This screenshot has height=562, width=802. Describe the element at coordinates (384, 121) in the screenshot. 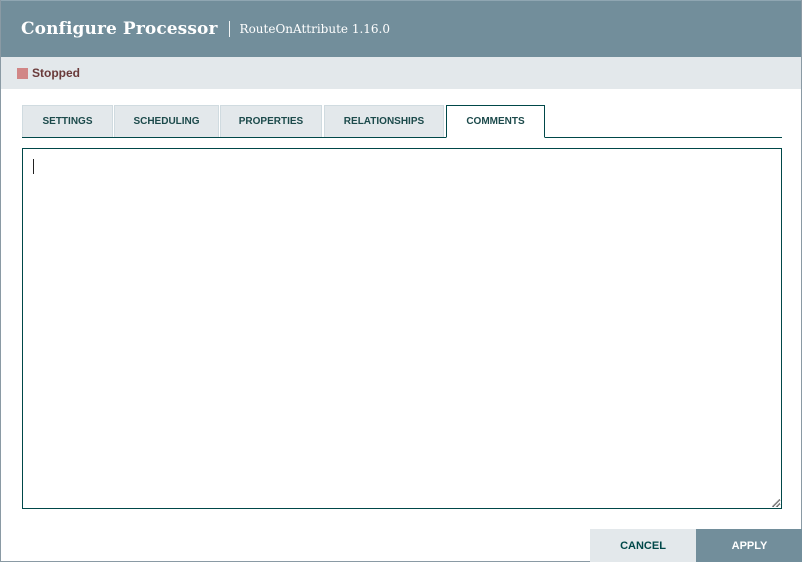

I see `tab-relationships: RELATIONSHIPS` at that location.